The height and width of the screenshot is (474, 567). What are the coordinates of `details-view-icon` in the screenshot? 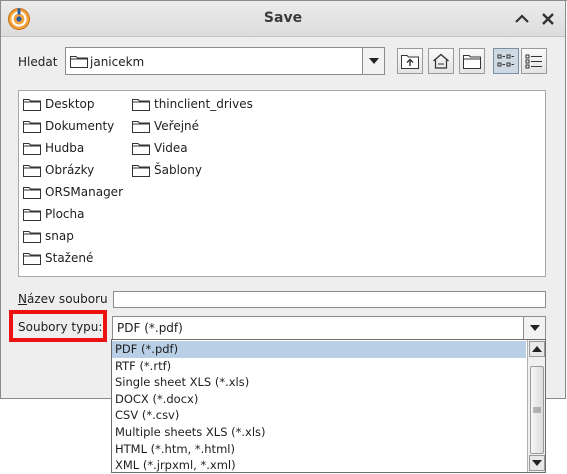 It's located at (533, 61).